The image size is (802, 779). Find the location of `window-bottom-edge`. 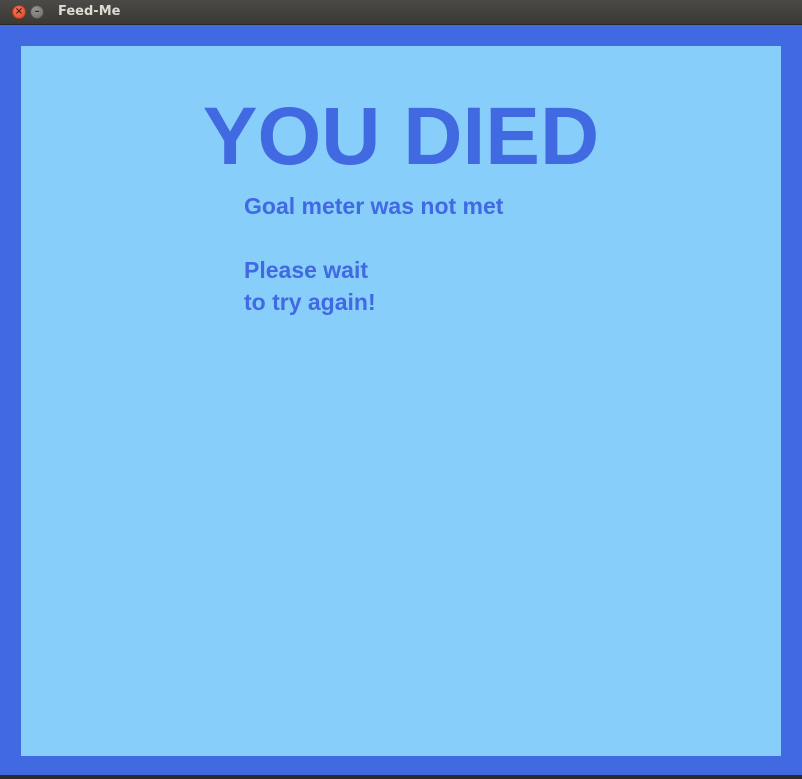

window-bottom-edge is located at coordinates (401, 777).